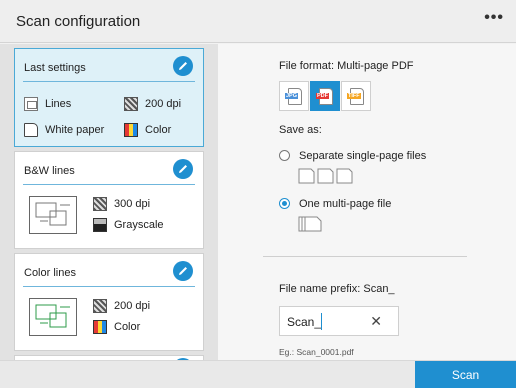 The width and height of the screenshot is (516, 388). I want to click on format-pdf-button: PDF, so click(325, 96).